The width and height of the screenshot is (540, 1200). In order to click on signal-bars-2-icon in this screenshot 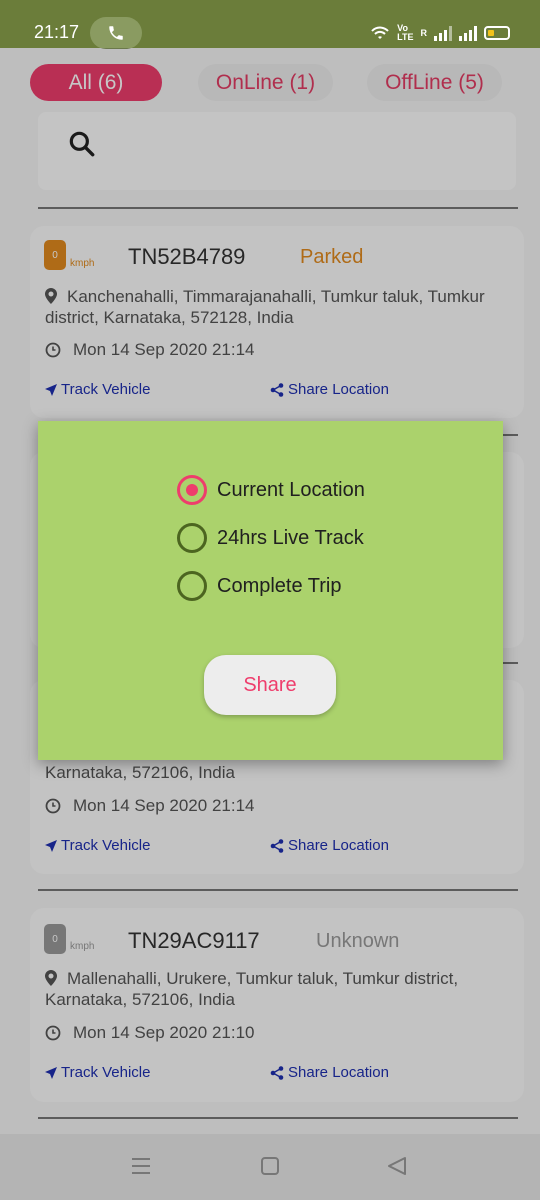, I will do `click(468, 33)`.